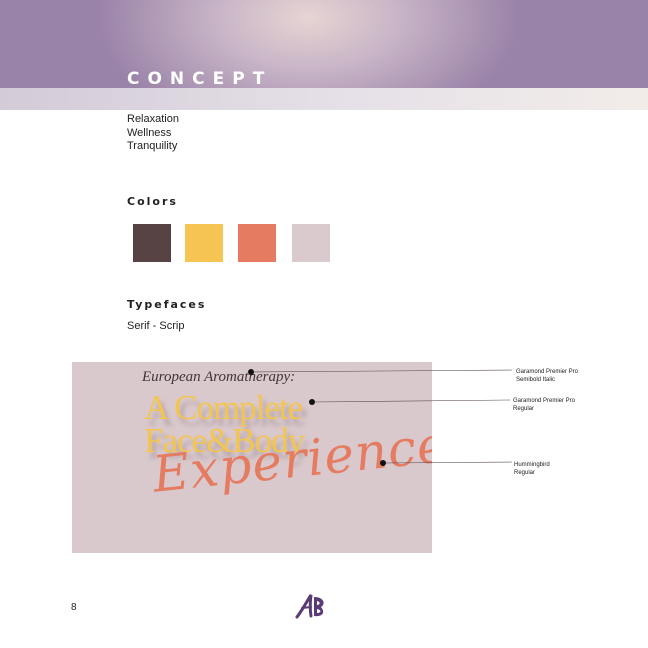  What do you see at coordinates (156, 326) in the screenshot?
I see `typefaces-subheading: Serif - Scrip` at bounding box center [156, 326].